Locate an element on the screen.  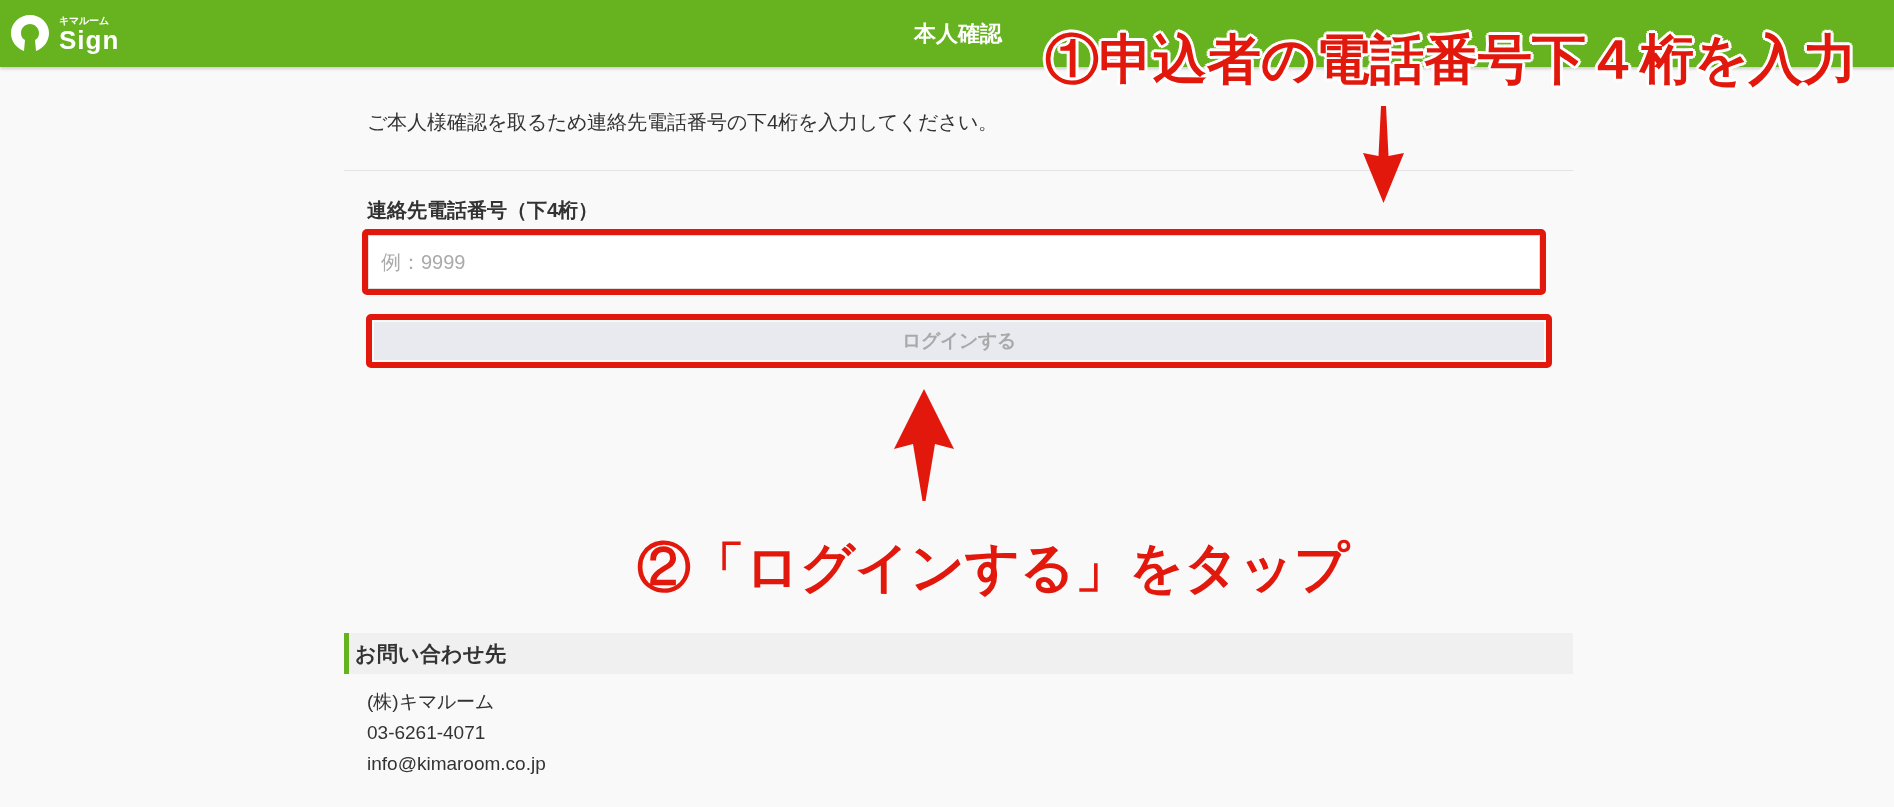
contact-line: info@kimaroom.co.jp is located at coordinates (457, 764).